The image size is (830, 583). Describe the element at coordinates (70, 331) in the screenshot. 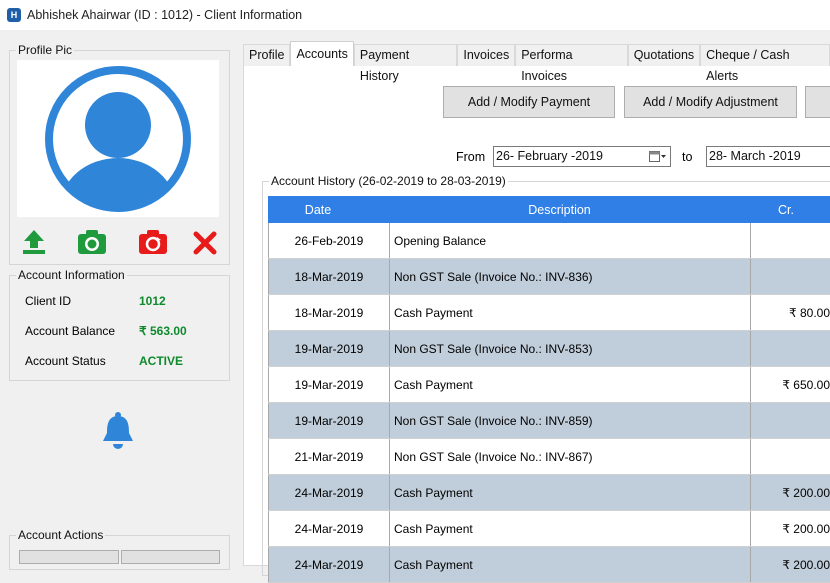

I see `account-balance-label: Account Balance` at that location.